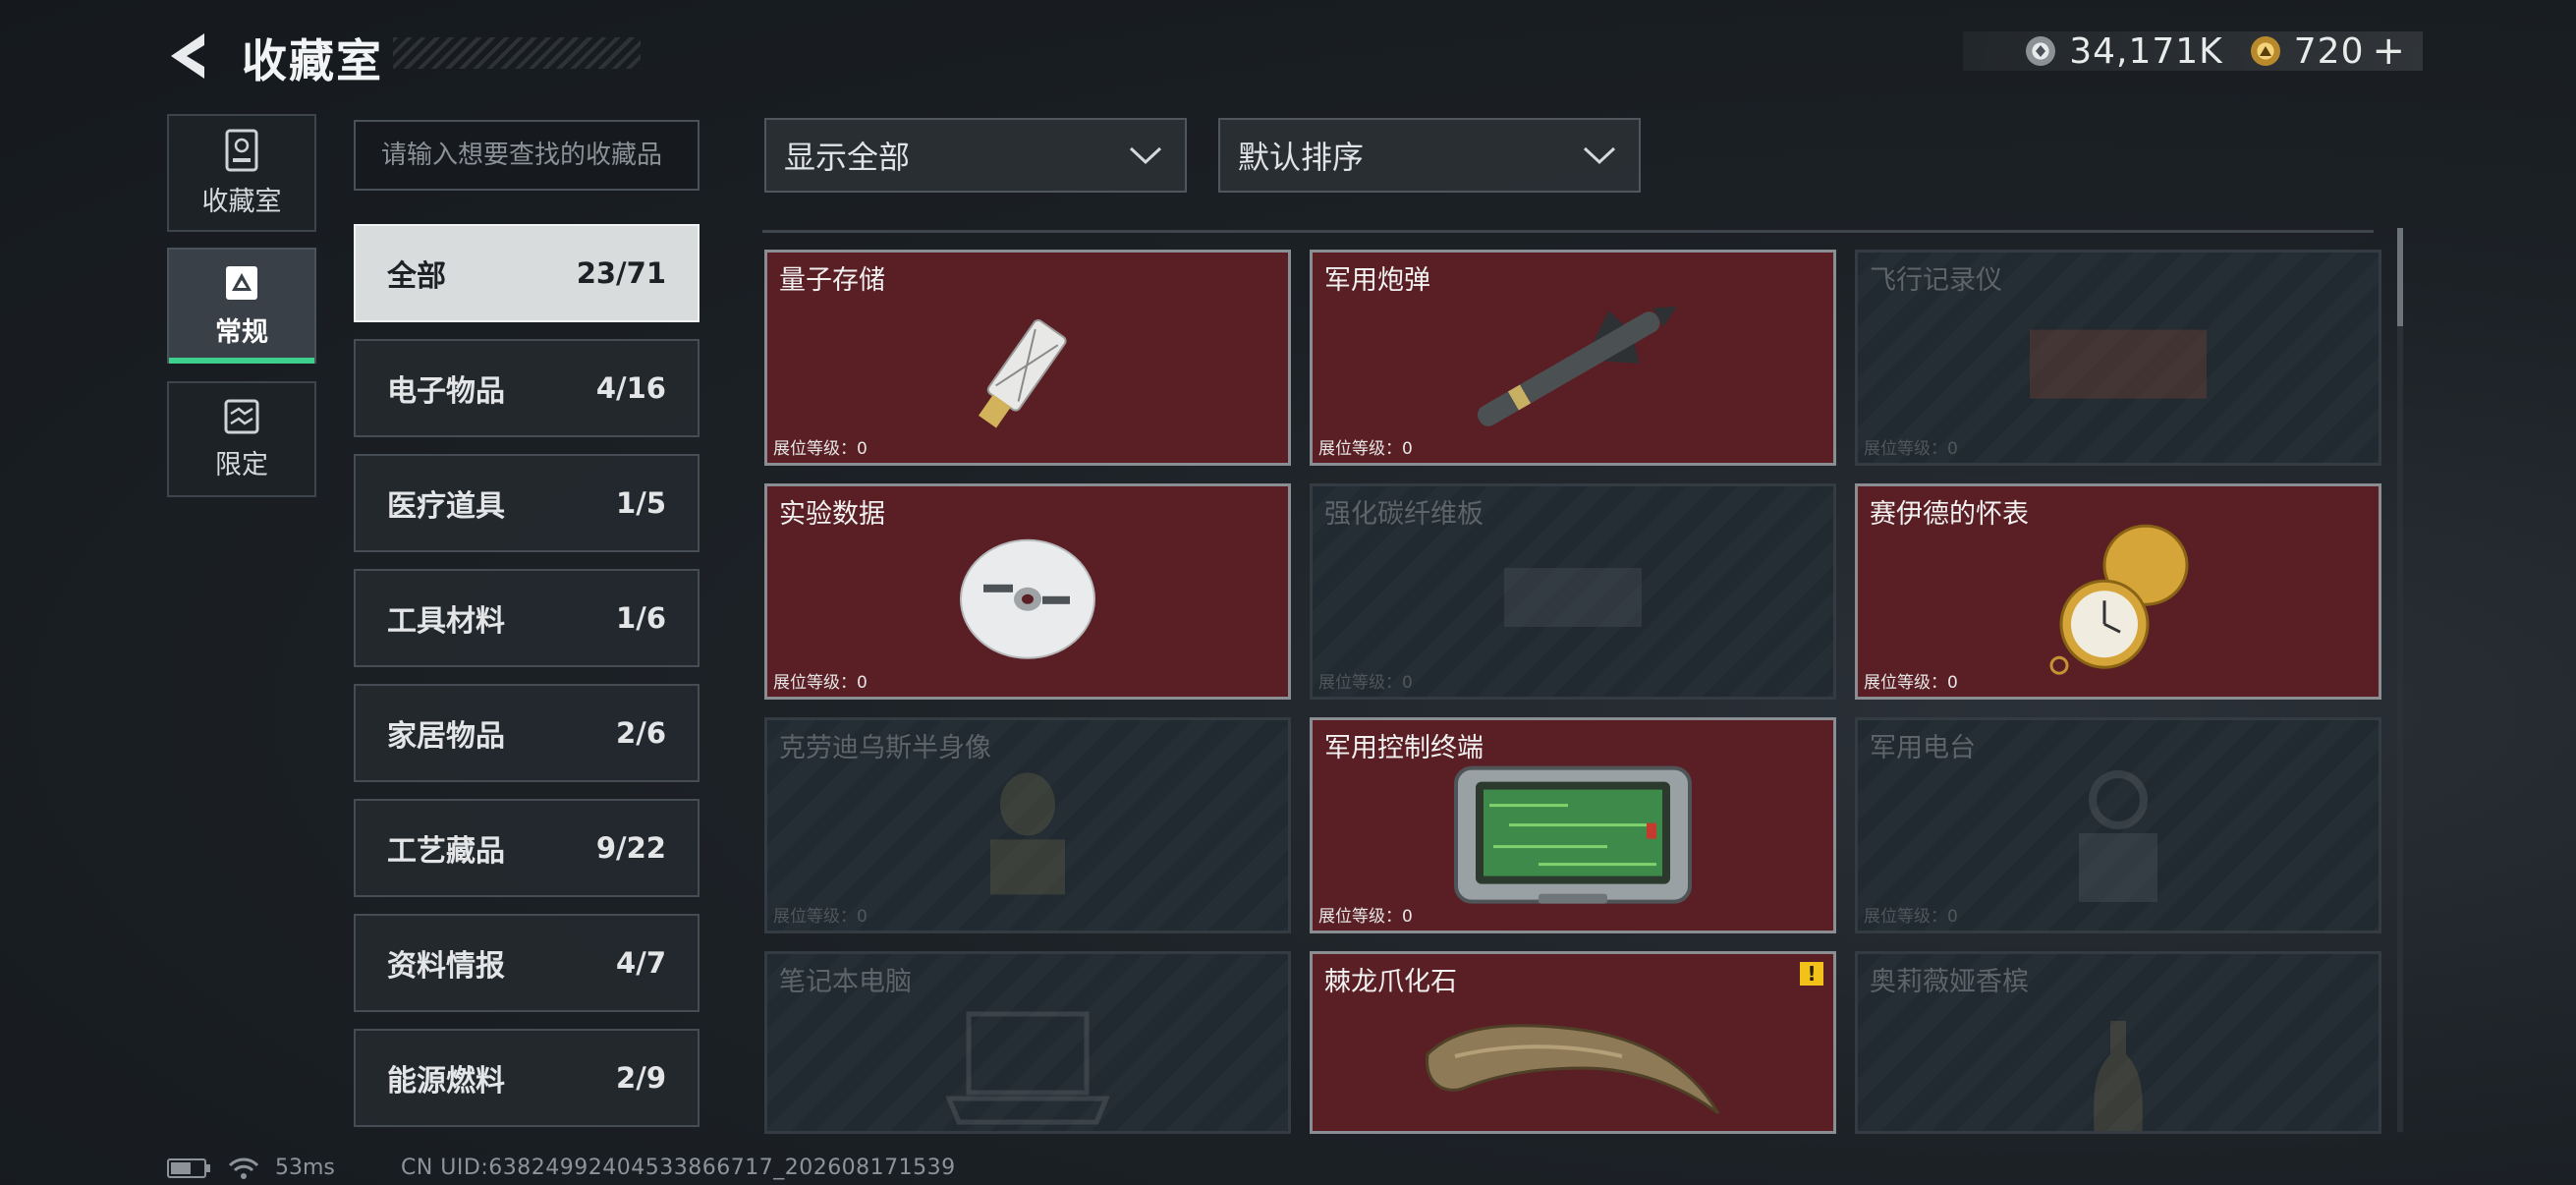 The image size is (2576, 1185). Describe the element at coordinates (241, 306) in the screenshot. I see `tab-regular: 常规` at that location.